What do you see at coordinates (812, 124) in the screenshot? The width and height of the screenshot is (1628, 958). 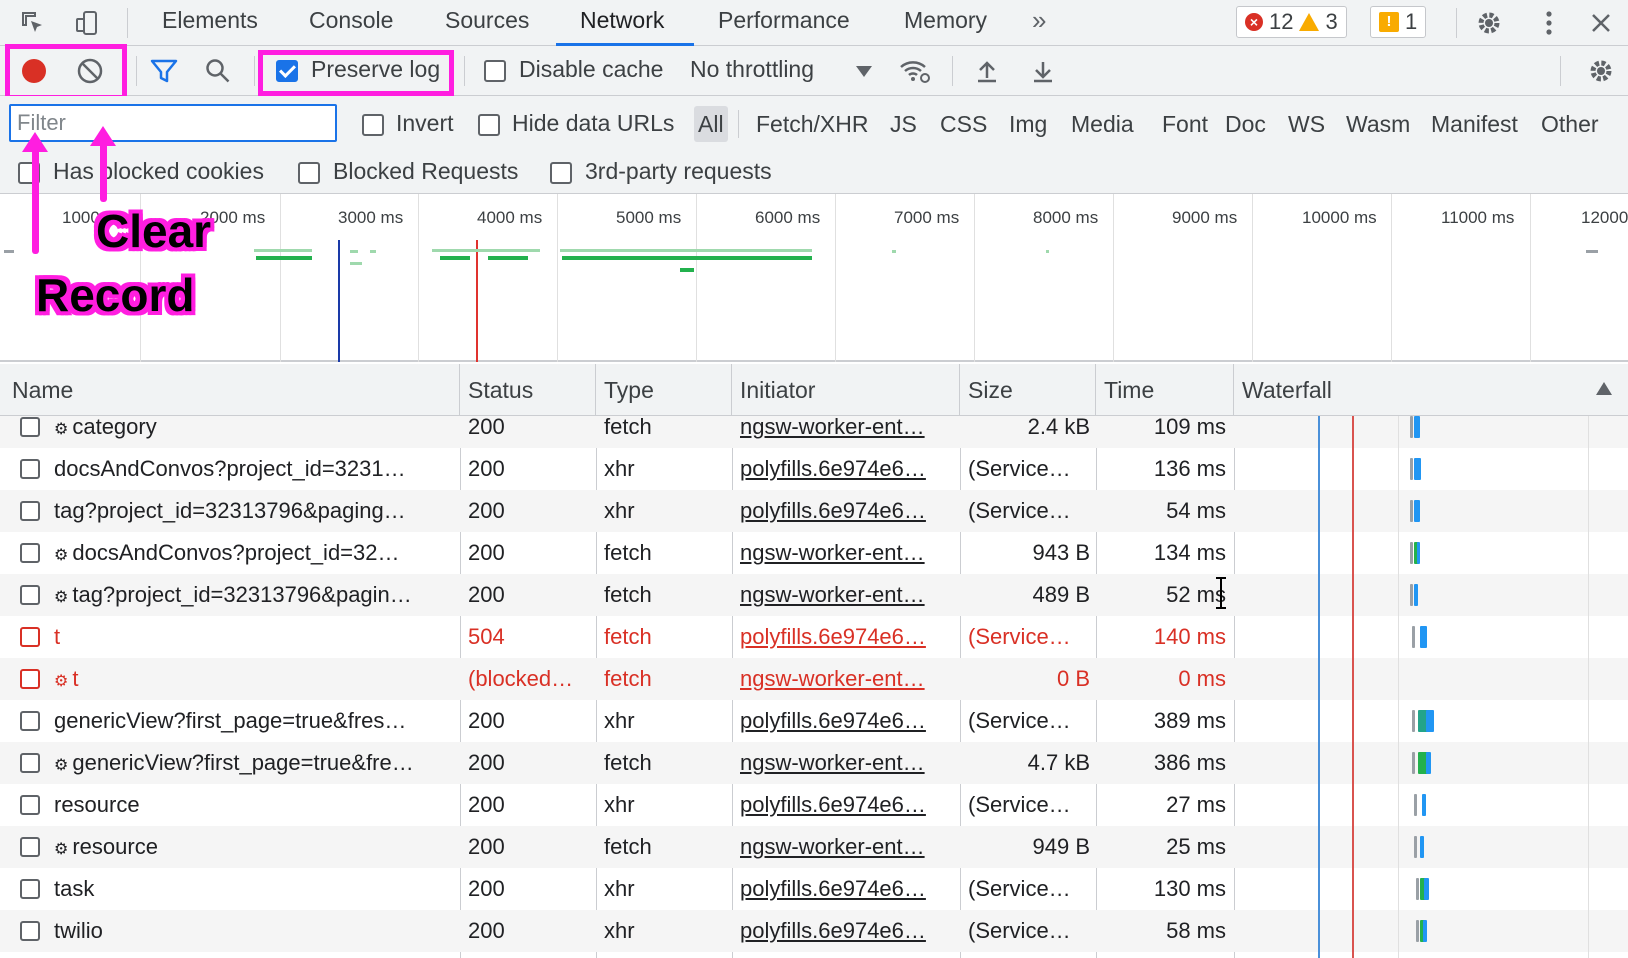 I see `filter-type-fetch-xhr: Fetch/XHR` at bounding box center [812, 124].